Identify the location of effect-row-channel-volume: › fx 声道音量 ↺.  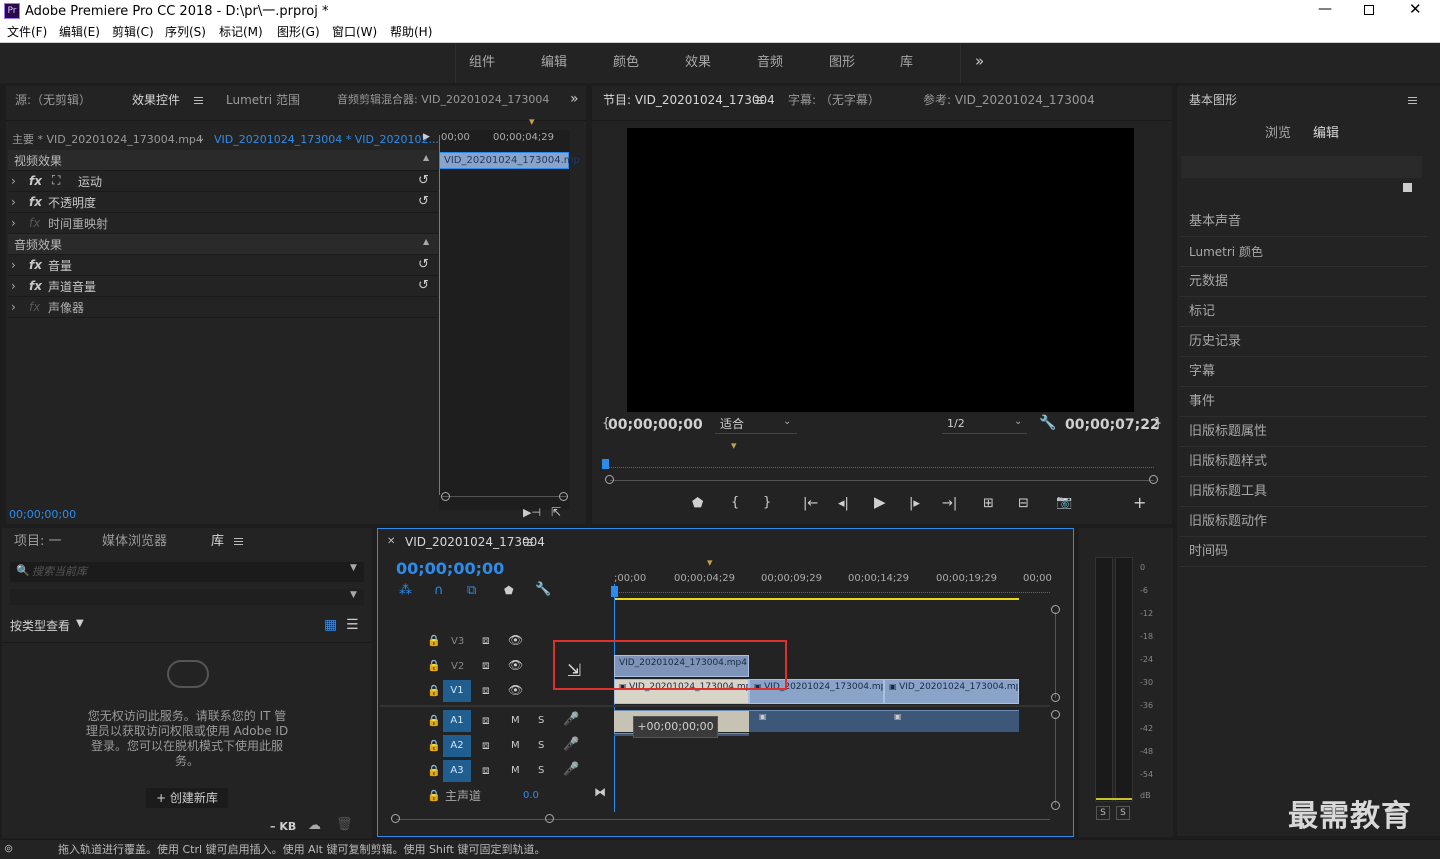
(223, 286).